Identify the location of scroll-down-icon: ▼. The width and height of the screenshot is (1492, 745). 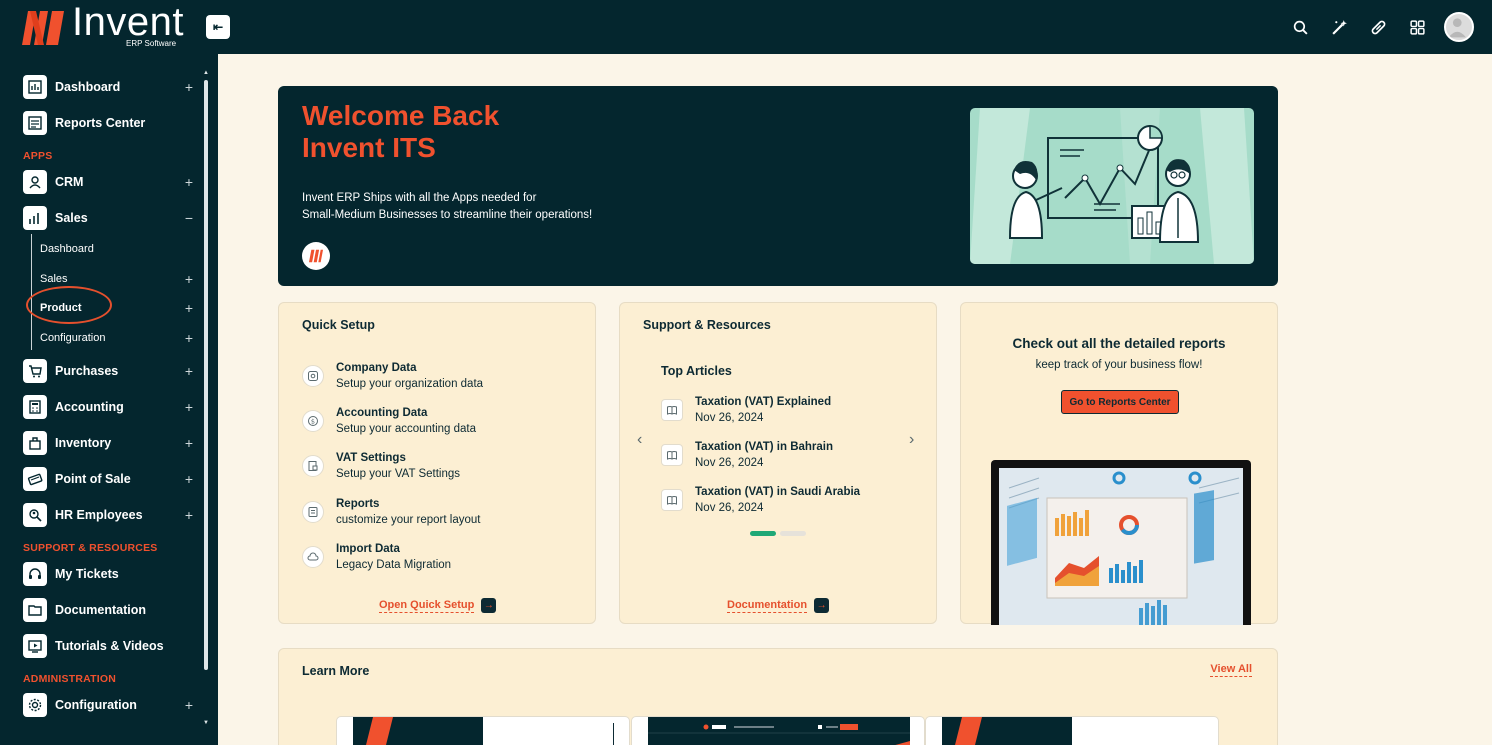
(206, 723).